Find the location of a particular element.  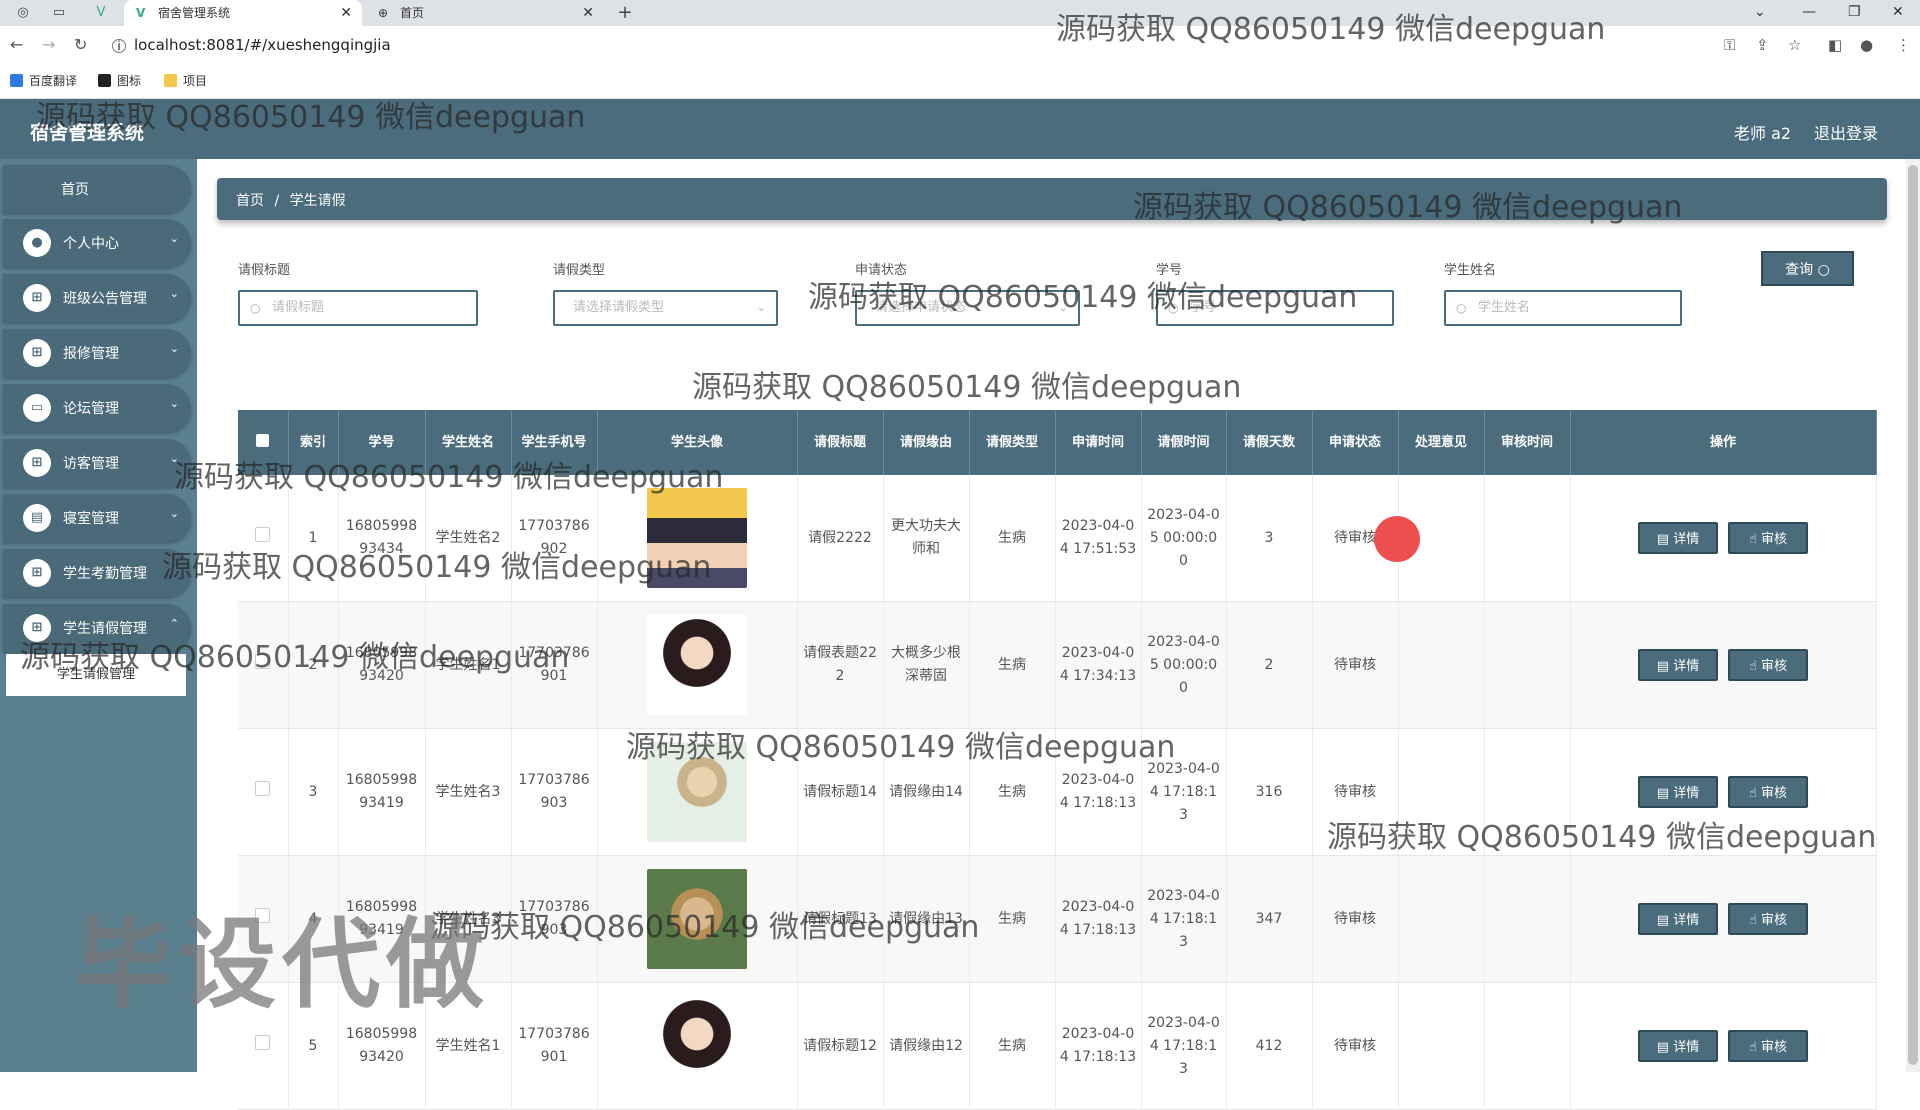

new-tab-button: + is located at coordinates (625, 13).